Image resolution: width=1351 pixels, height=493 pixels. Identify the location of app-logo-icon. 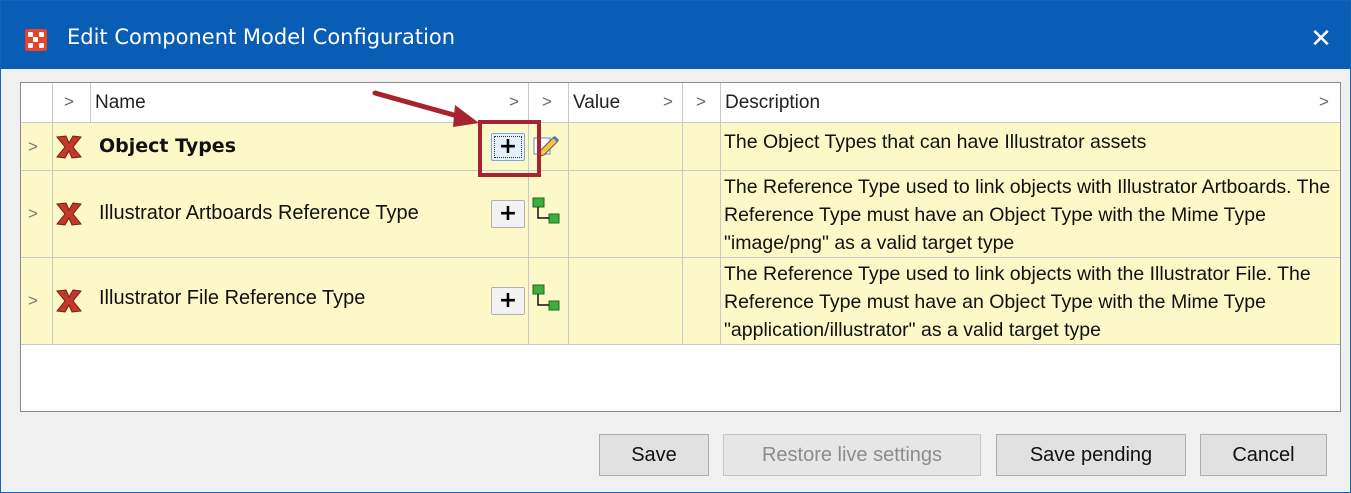
(36, 40).